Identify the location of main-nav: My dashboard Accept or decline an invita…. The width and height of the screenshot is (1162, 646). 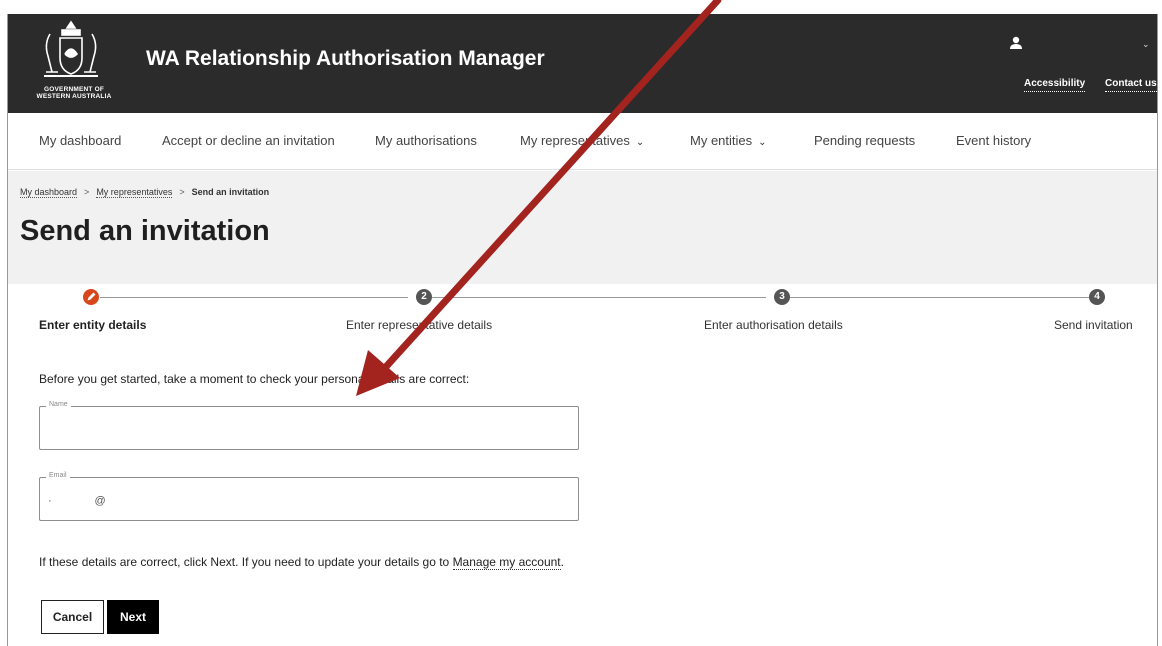
(582, 141).